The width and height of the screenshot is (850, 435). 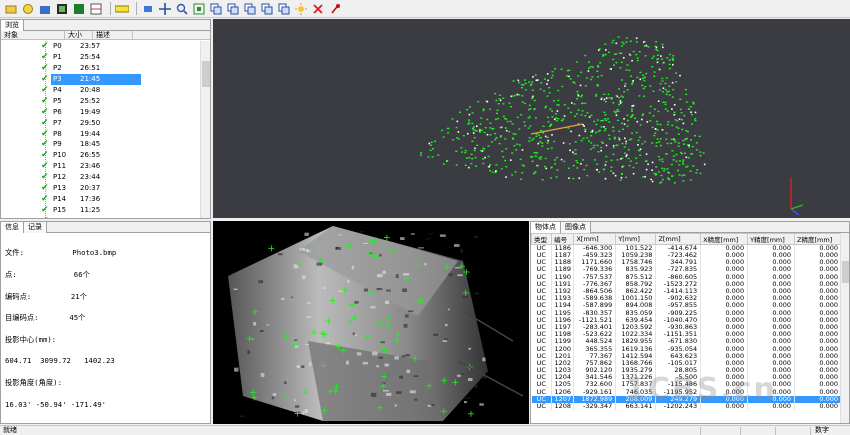 I want to click on col-type: 类型, so click(x=542, y=239).